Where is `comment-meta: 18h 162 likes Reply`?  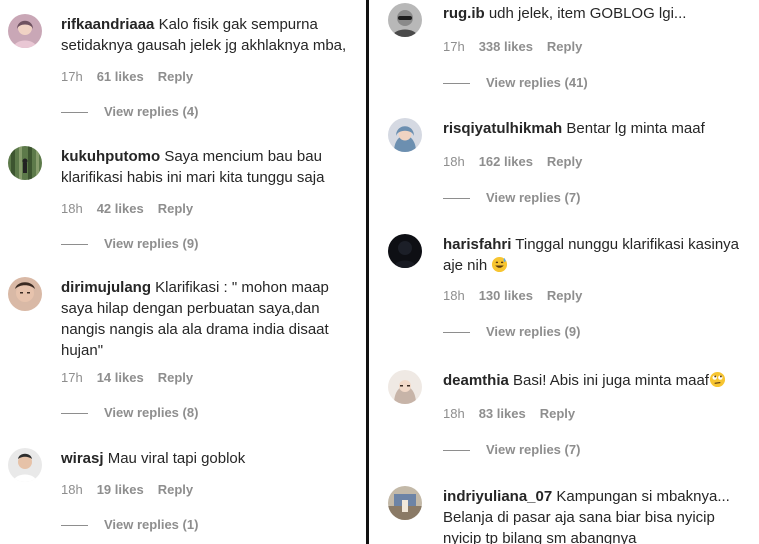
comment-meta: 18h 162 likes Reply is located at coordinates (519, 161).